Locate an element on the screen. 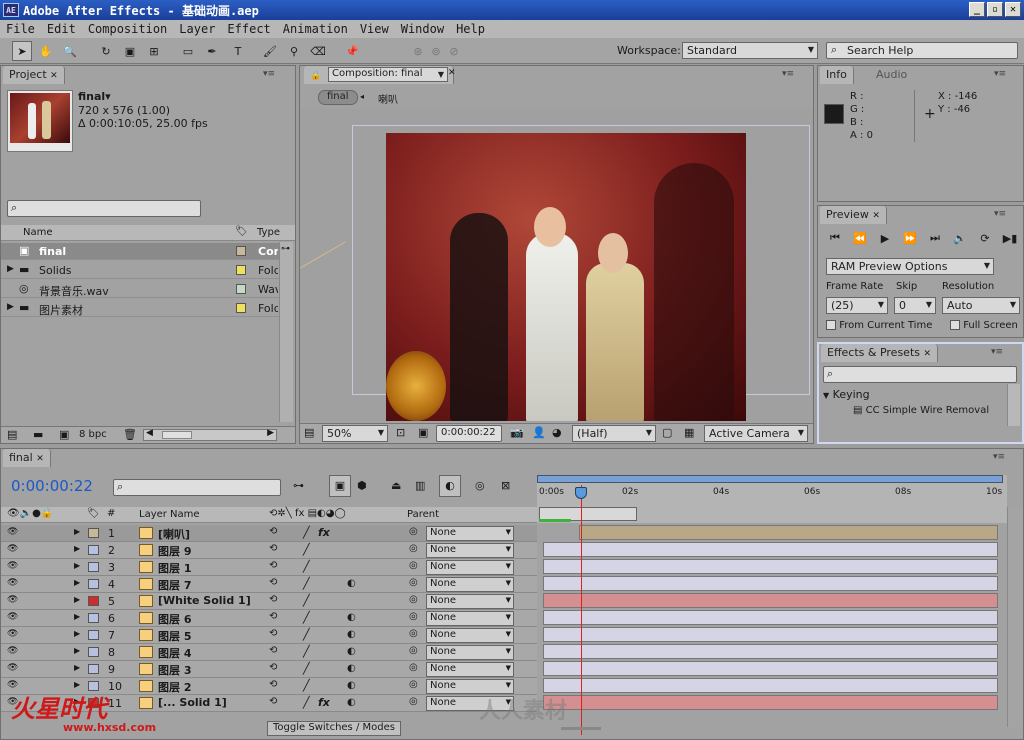  layer-row: 👁 ▶ 10 图层 2 ⟲ ╱ ◐ ◎ None is located at coordinates (269, 686).